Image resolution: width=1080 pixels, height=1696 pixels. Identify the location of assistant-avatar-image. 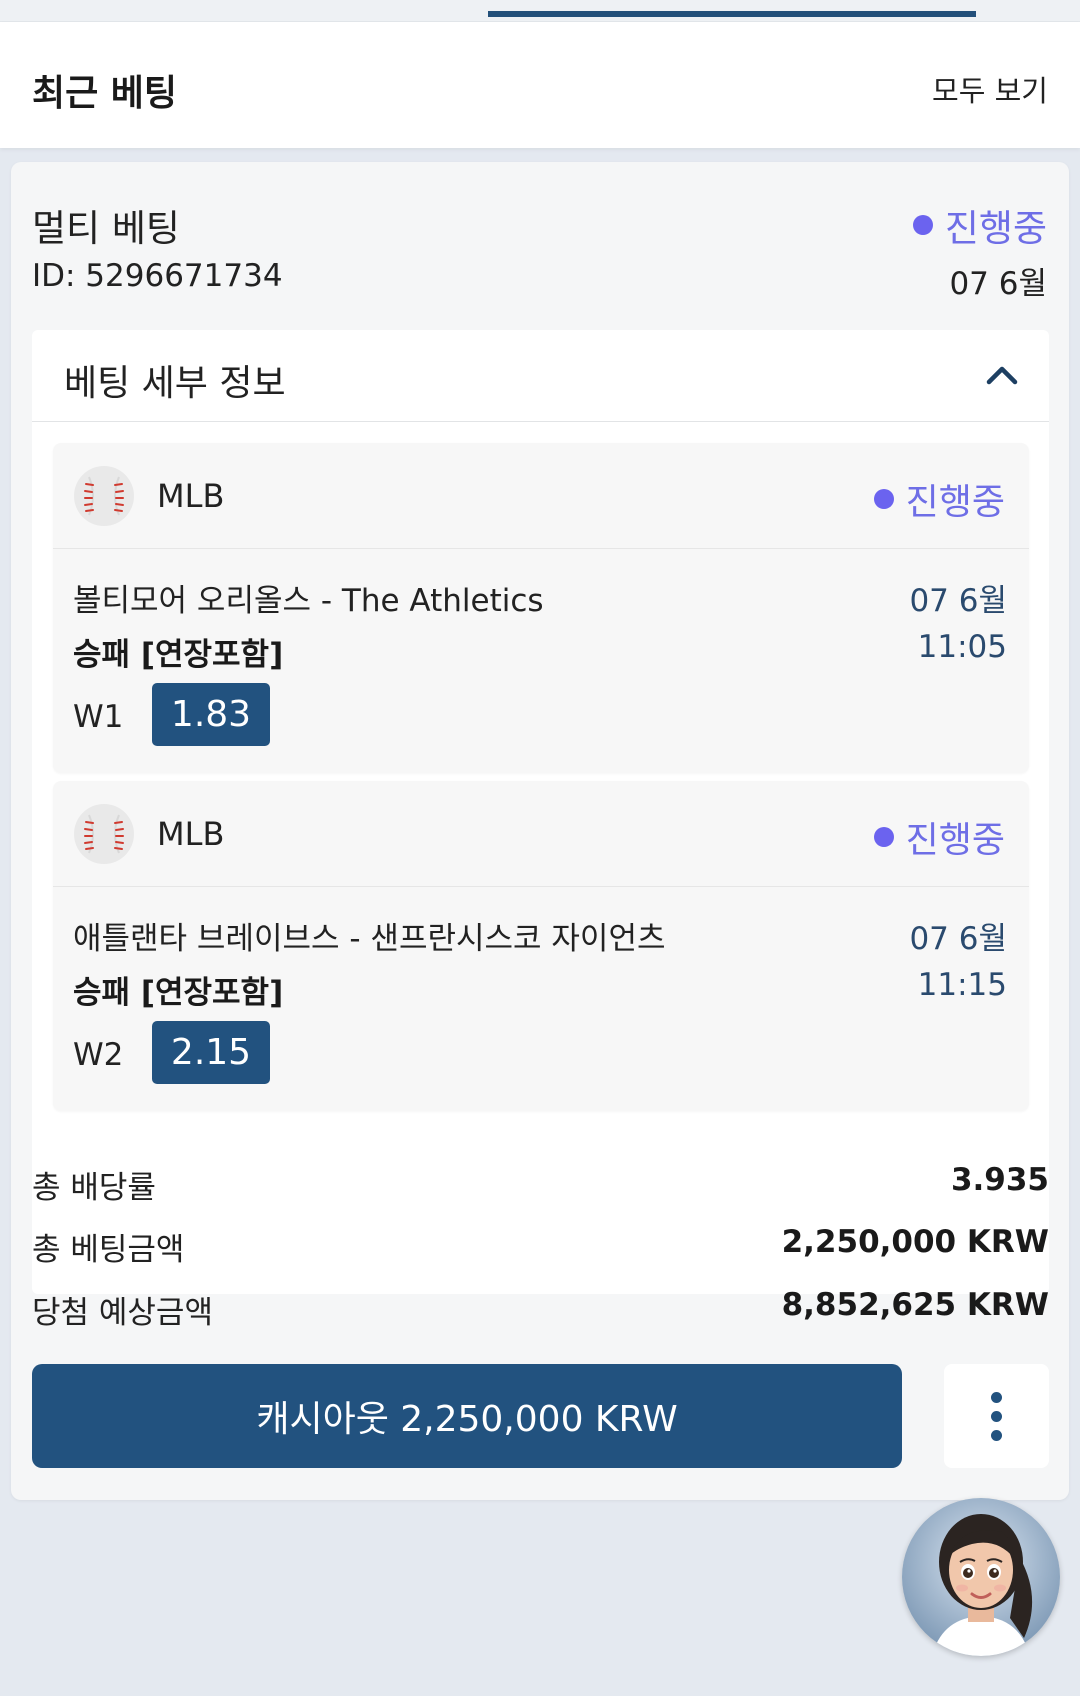
(981, 1577).